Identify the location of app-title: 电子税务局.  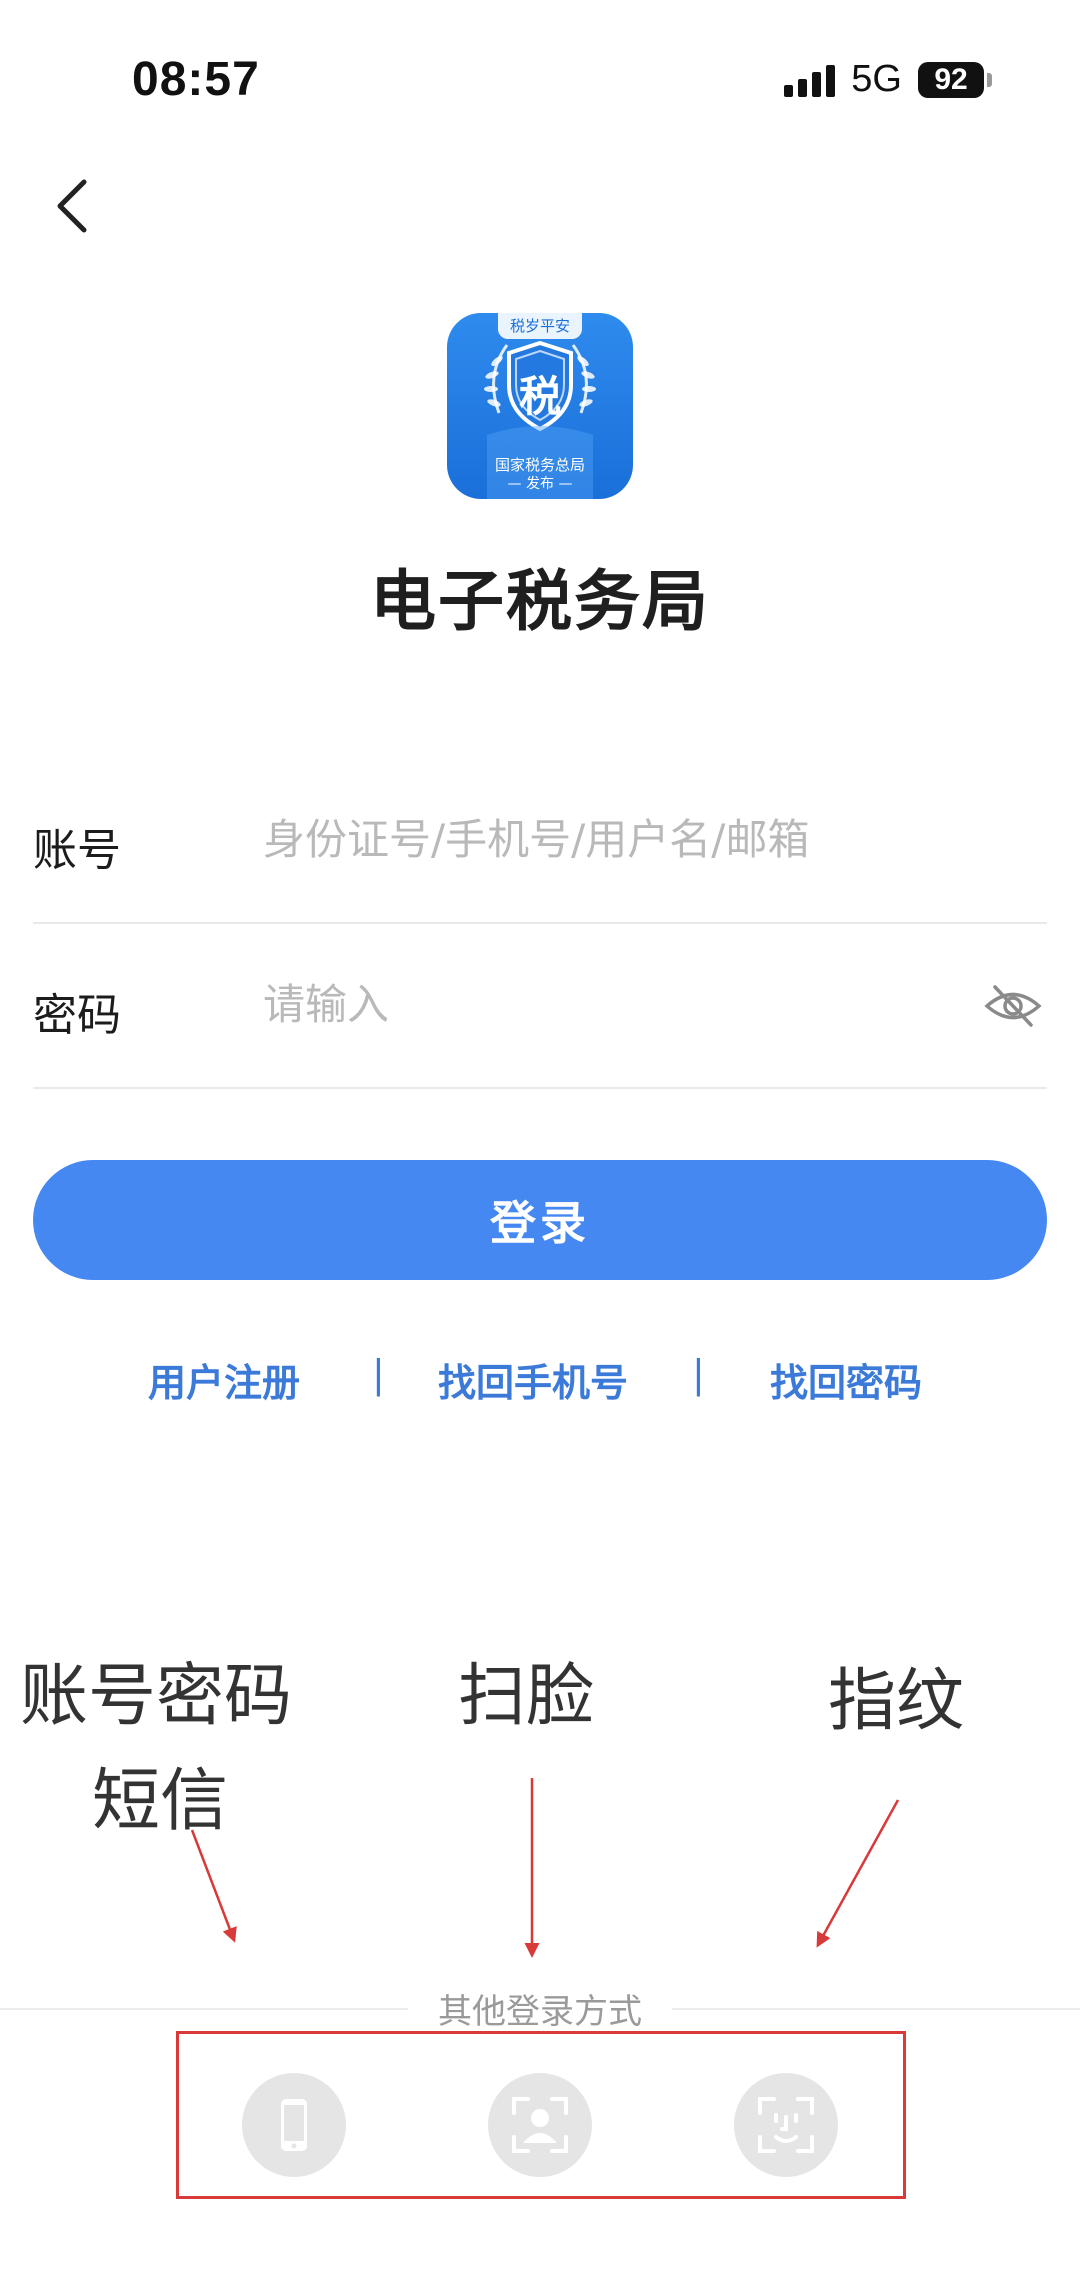
(540, 601).